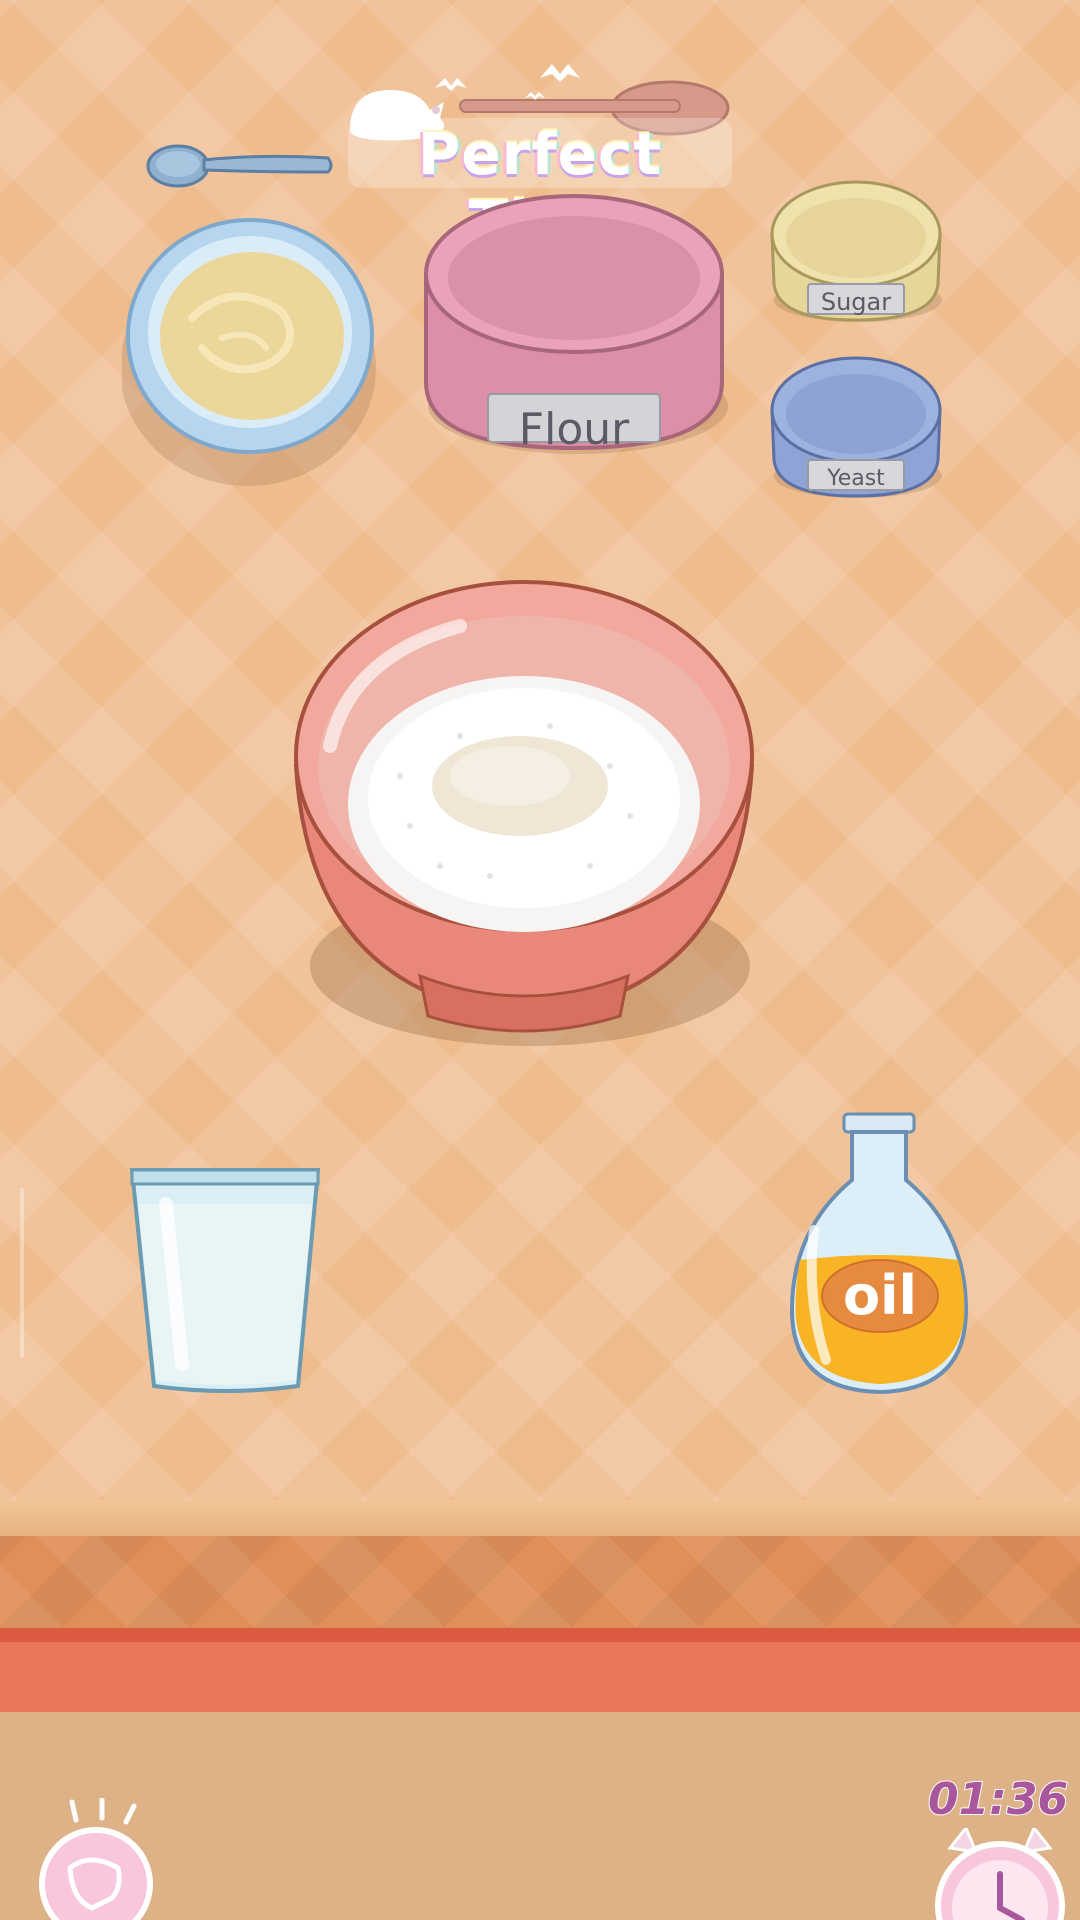  Describe the element at coordinates (856, 302) in the screenshot. I see `sugar-label: Sugar` at that location.